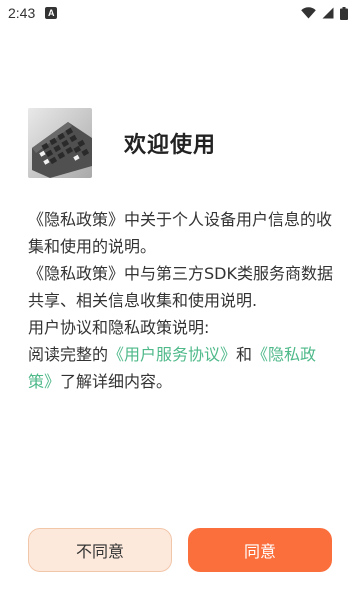  What do you see at coordinates (260, 550) in the screenshot?
I see `agree-button: 同意` at bounding box center [260, 550].